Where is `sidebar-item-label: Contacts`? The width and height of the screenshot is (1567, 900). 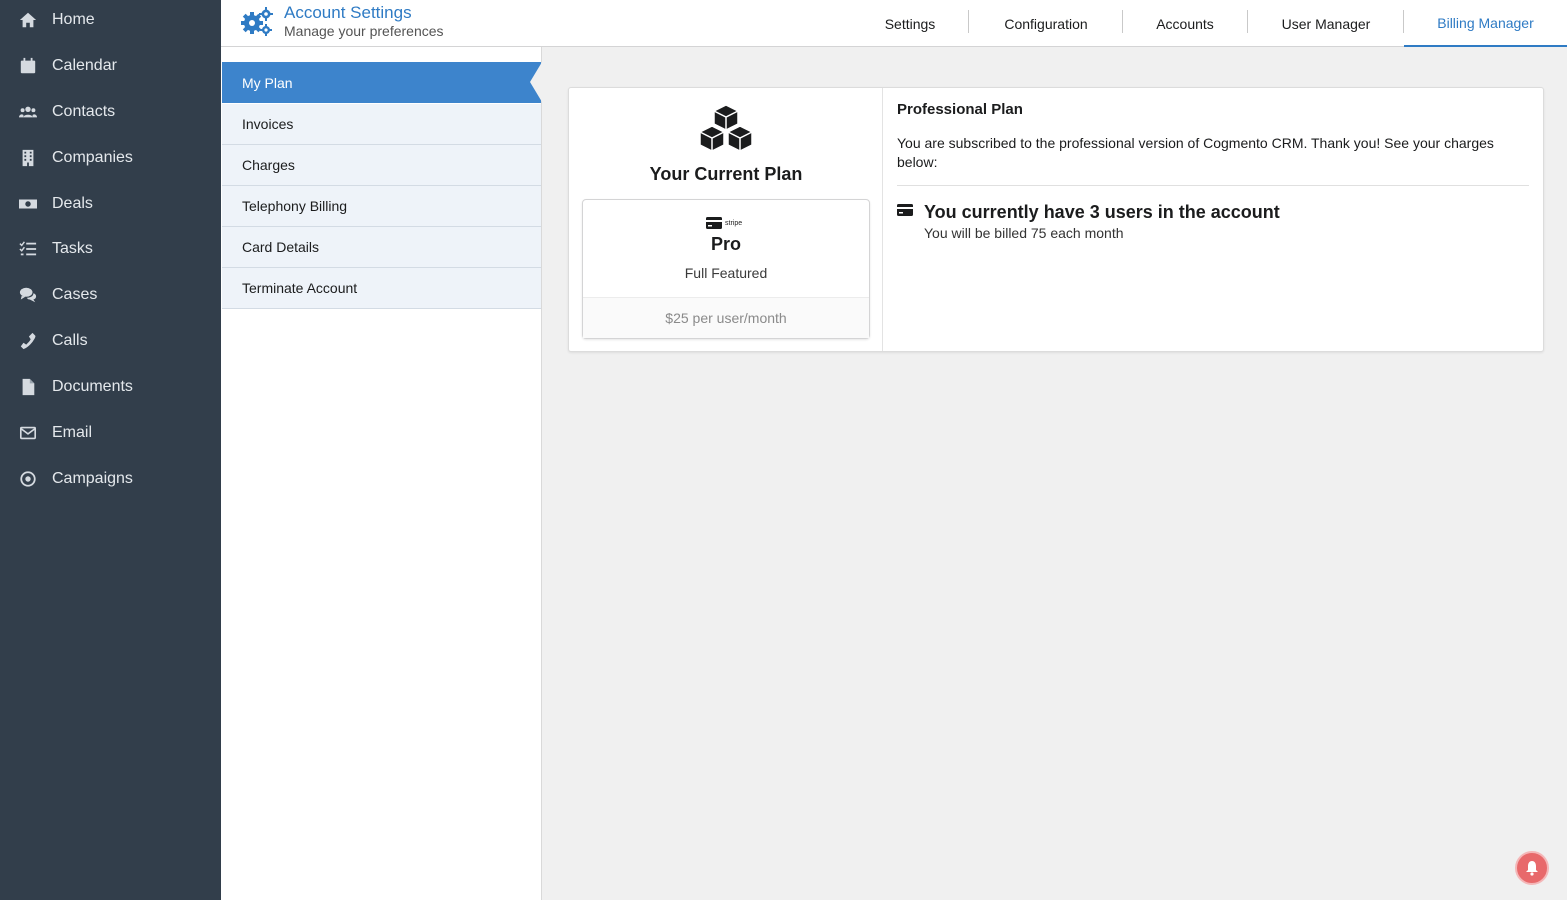
sidebar-item-label: Contacts is located at coordinates (84, 111).